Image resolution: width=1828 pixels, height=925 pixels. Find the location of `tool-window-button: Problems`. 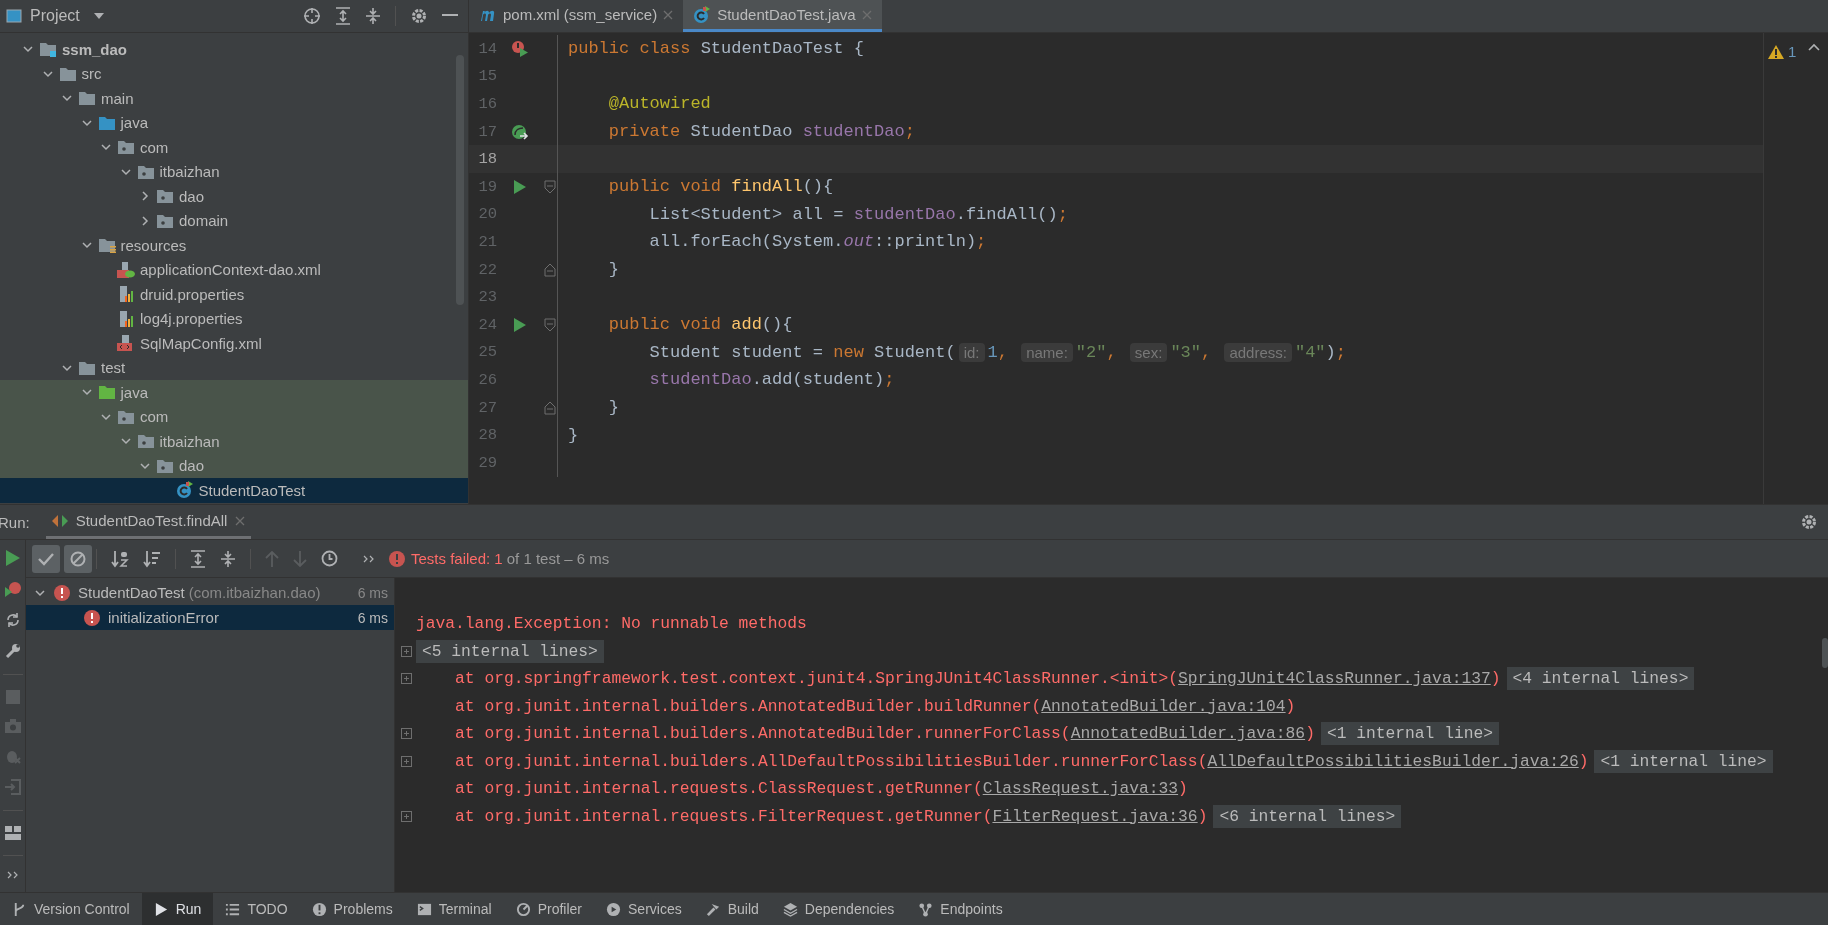

tool-window-button: Problems is located at coordinates (352, 909).